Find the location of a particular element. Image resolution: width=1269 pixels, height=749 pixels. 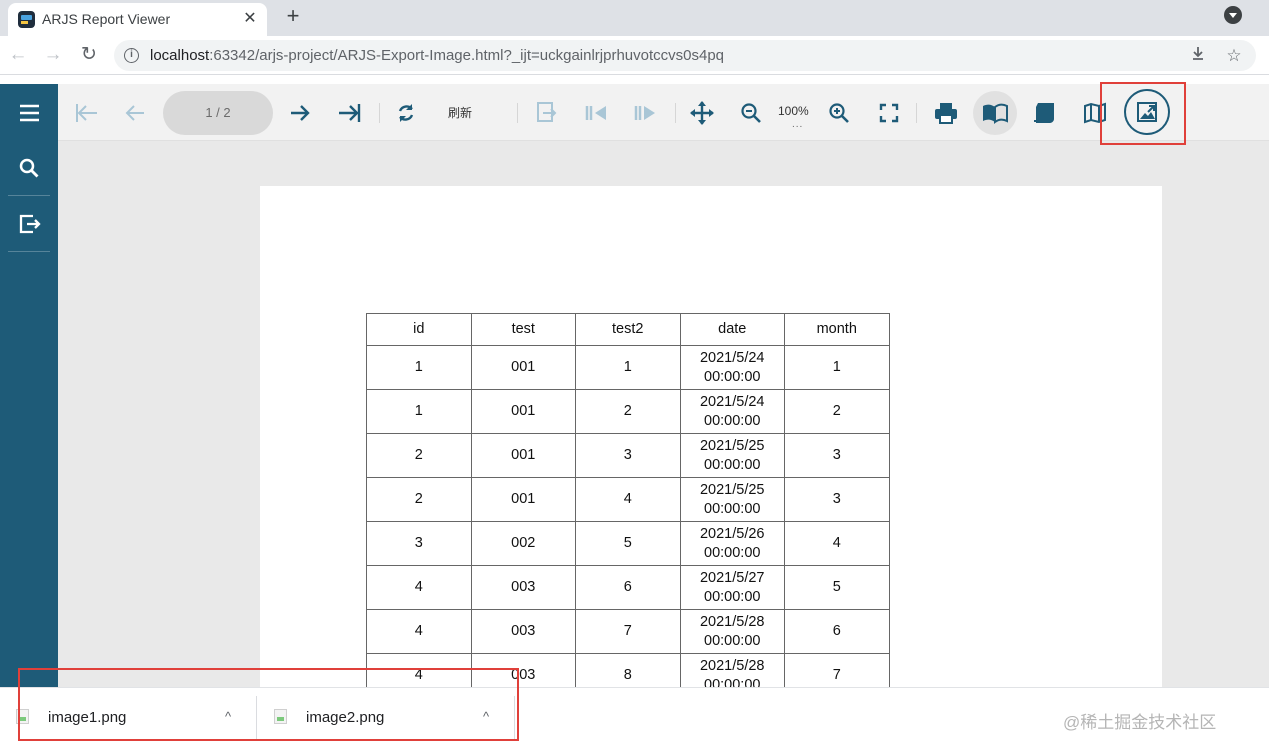

browser-tab: ARJS Report Viewer ✕ is located at coordinates (137, 19).